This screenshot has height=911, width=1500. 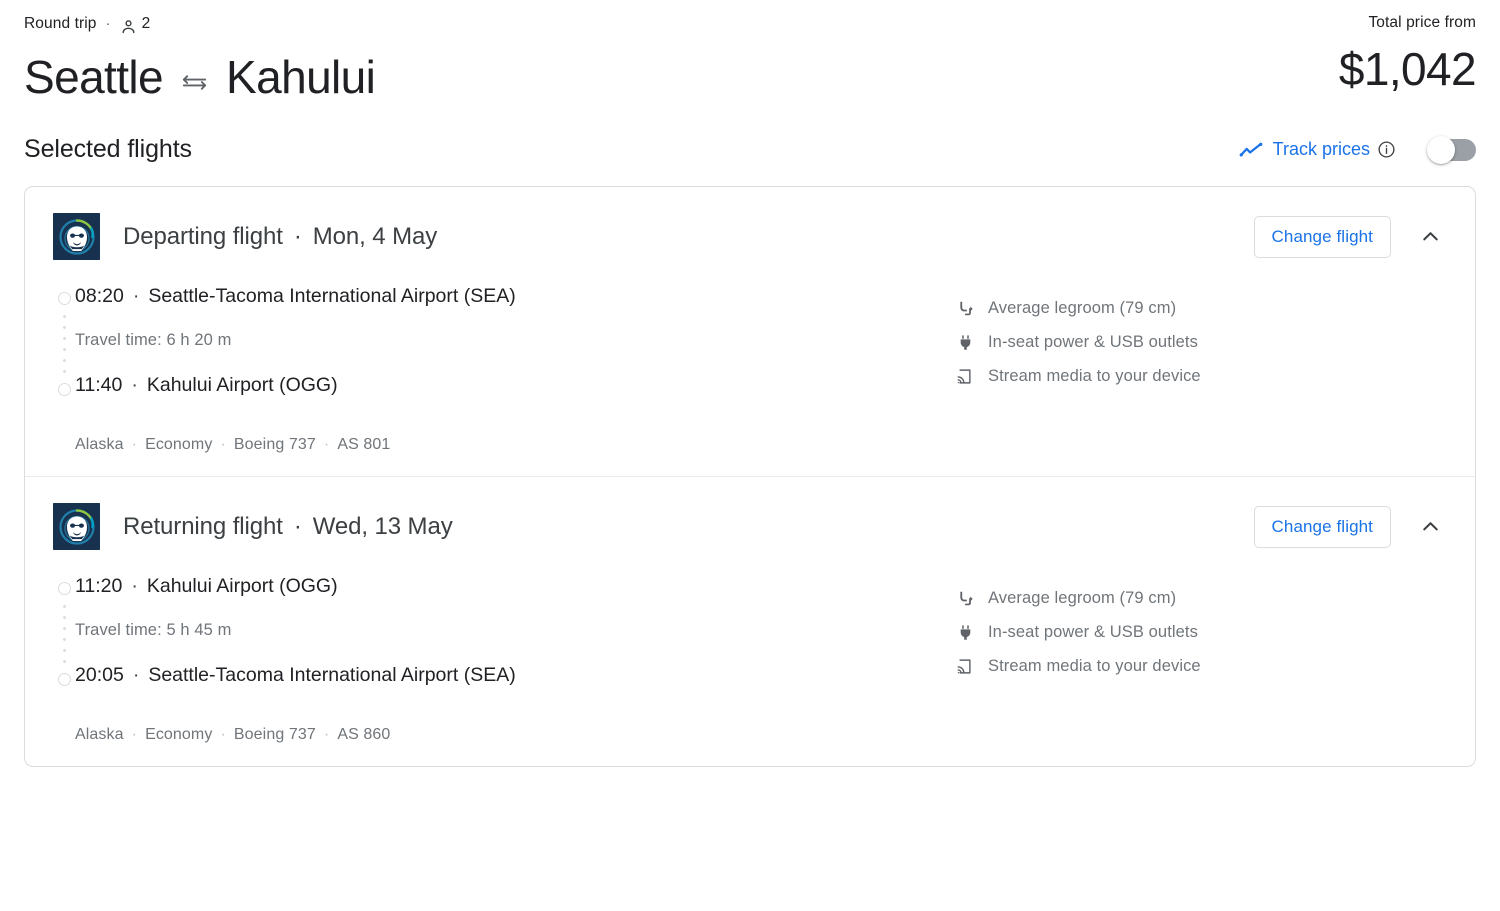 I want to click on travel-time: Travel time: 5 h 45 m, so click(x=153, y=629).